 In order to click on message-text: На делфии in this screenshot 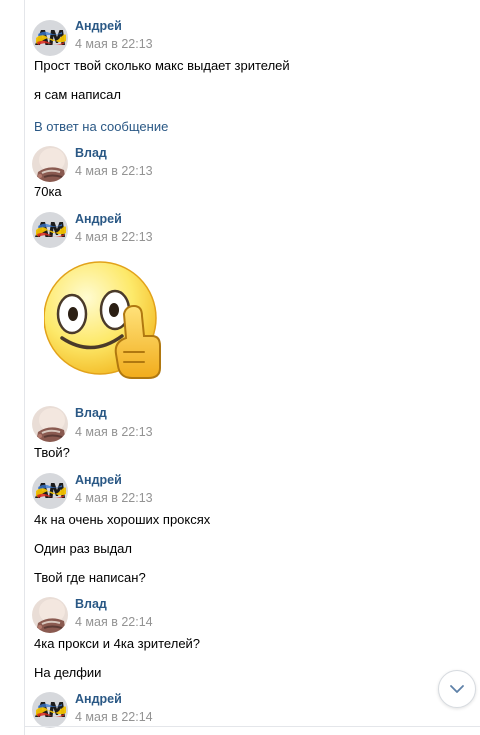, I will do `click(68, 672)`.